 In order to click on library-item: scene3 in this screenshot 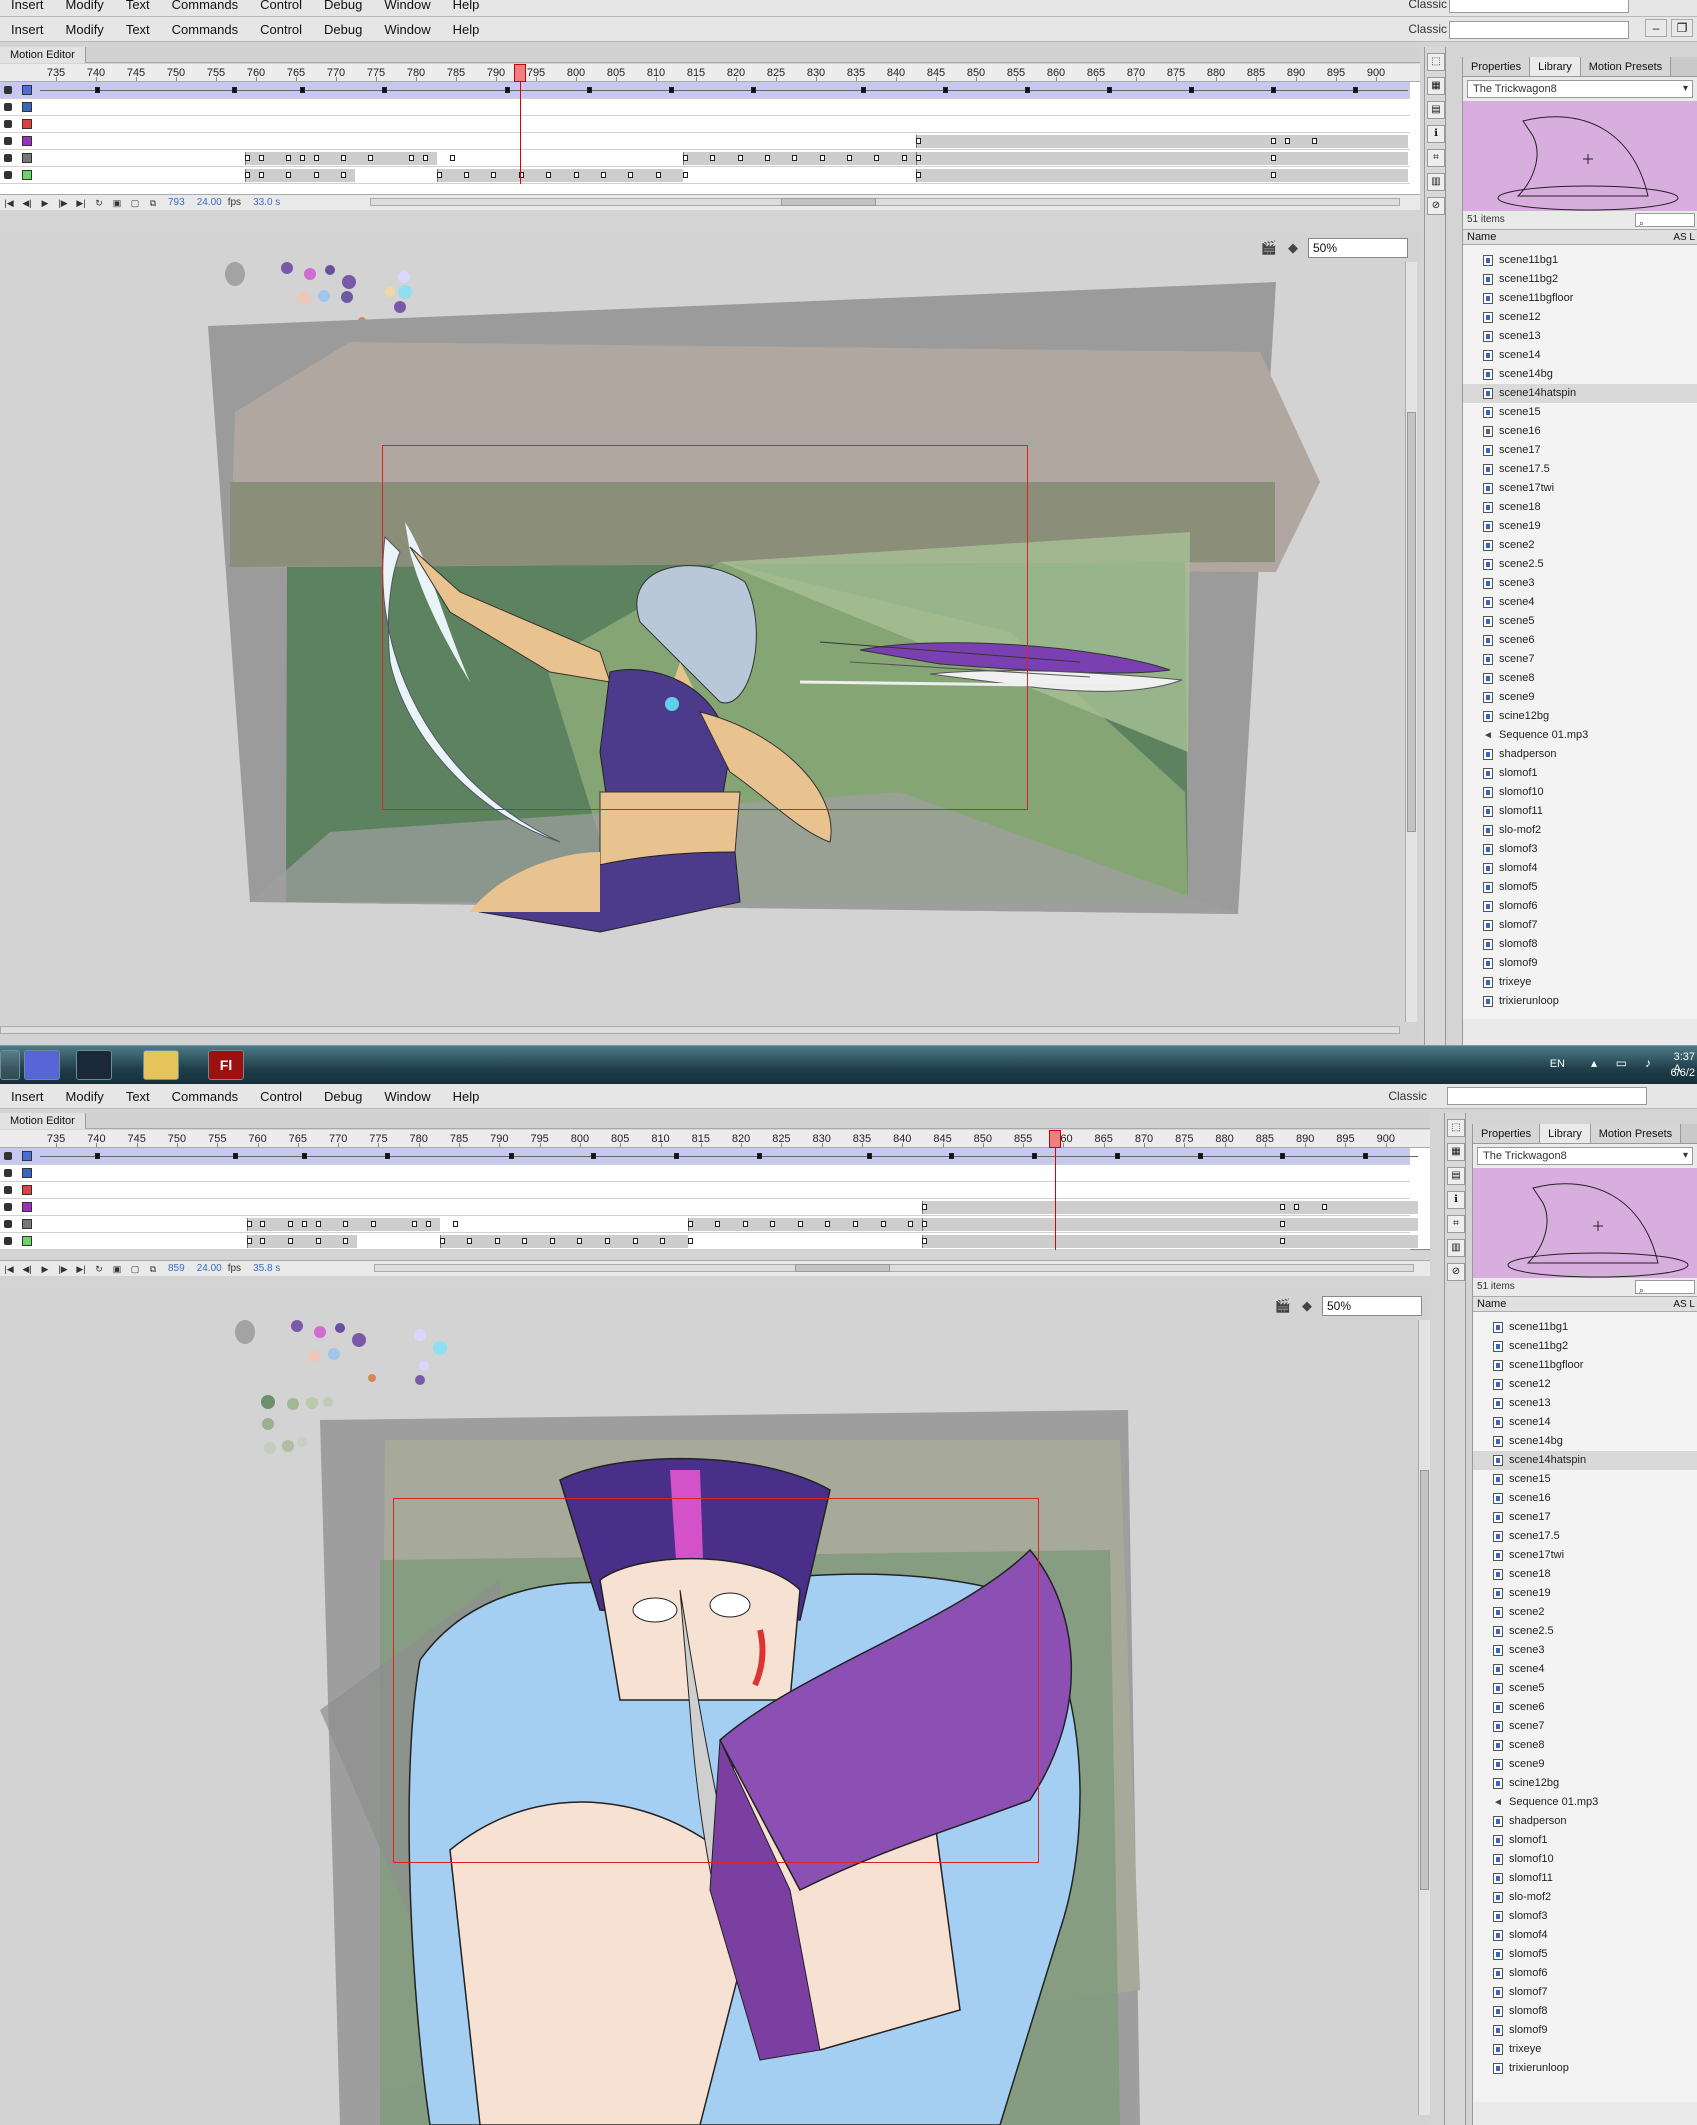, I will do `click(1580, 583)`.